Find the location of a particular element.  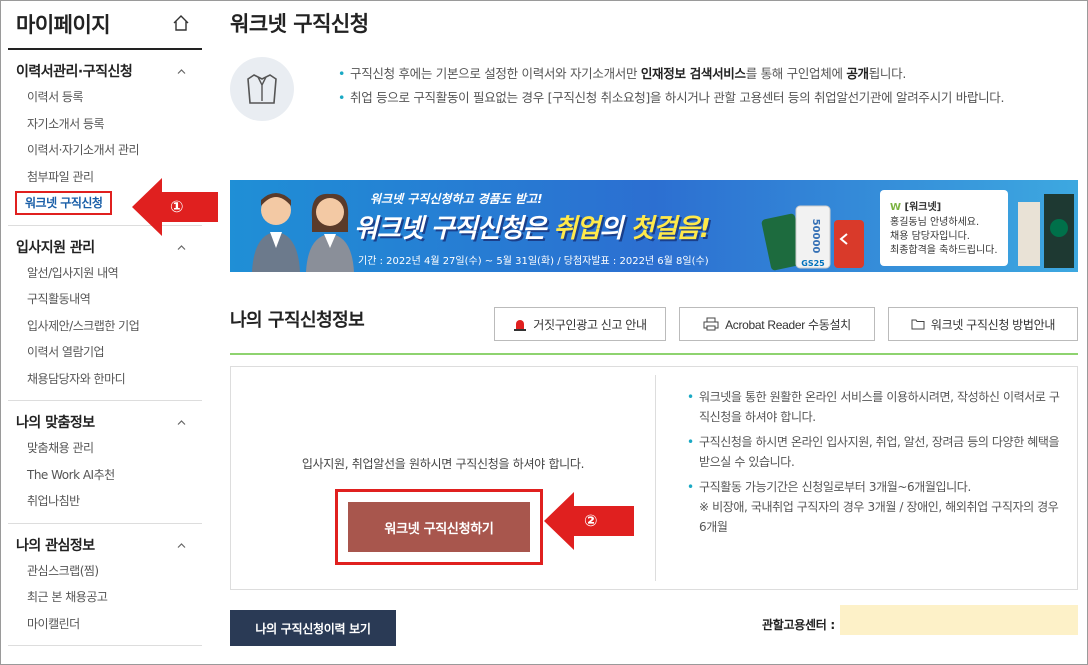

sidebar-group-title: 이력서관리·구직신청 is located at coordinates (105, 72).